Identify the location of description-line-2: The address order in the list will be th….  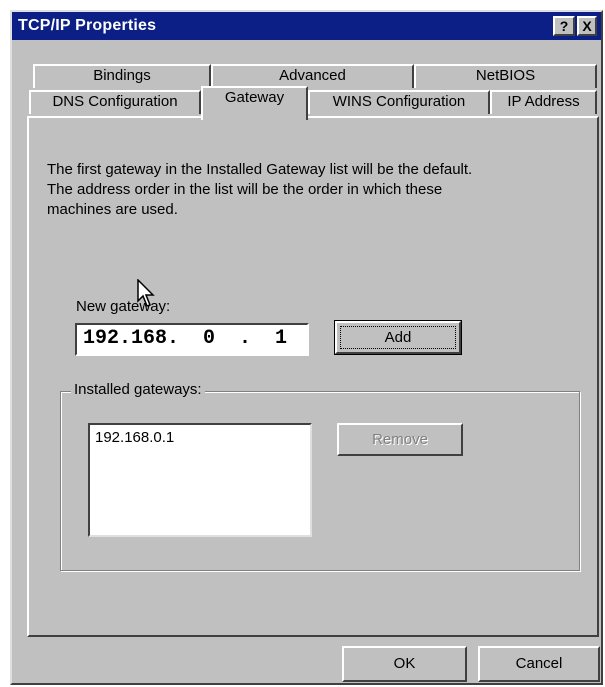
(245, 189).